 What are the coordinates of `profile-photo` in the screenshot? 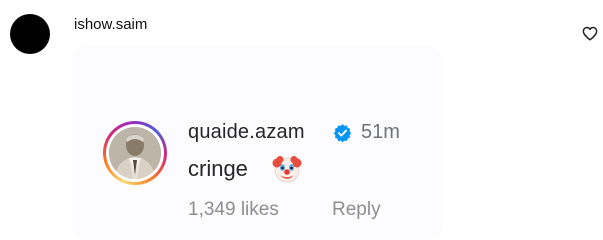 It's located at (135, 153).